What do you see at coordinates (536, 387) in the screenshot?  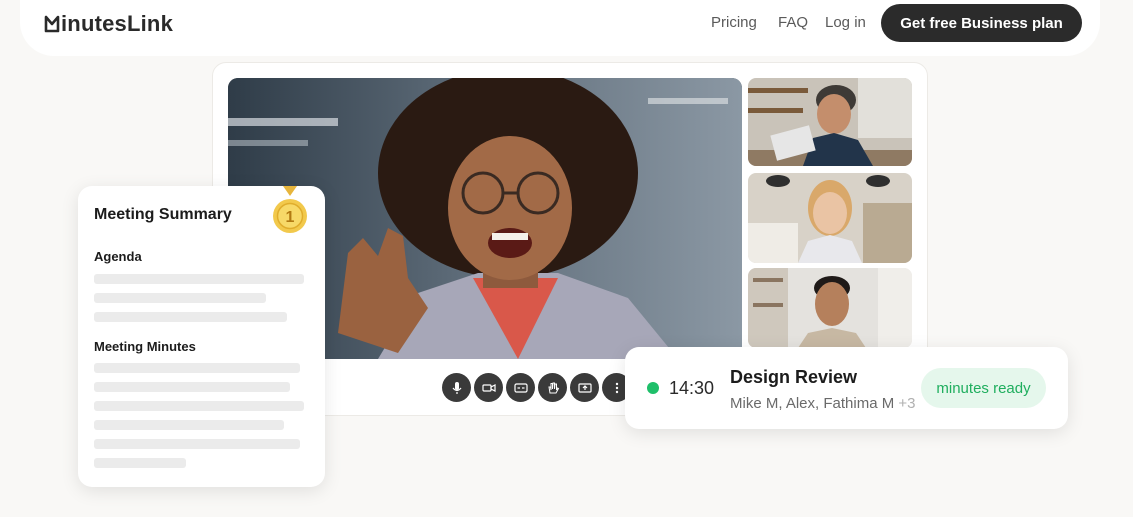 I see `call-controls` at bounding box center [536, 387].